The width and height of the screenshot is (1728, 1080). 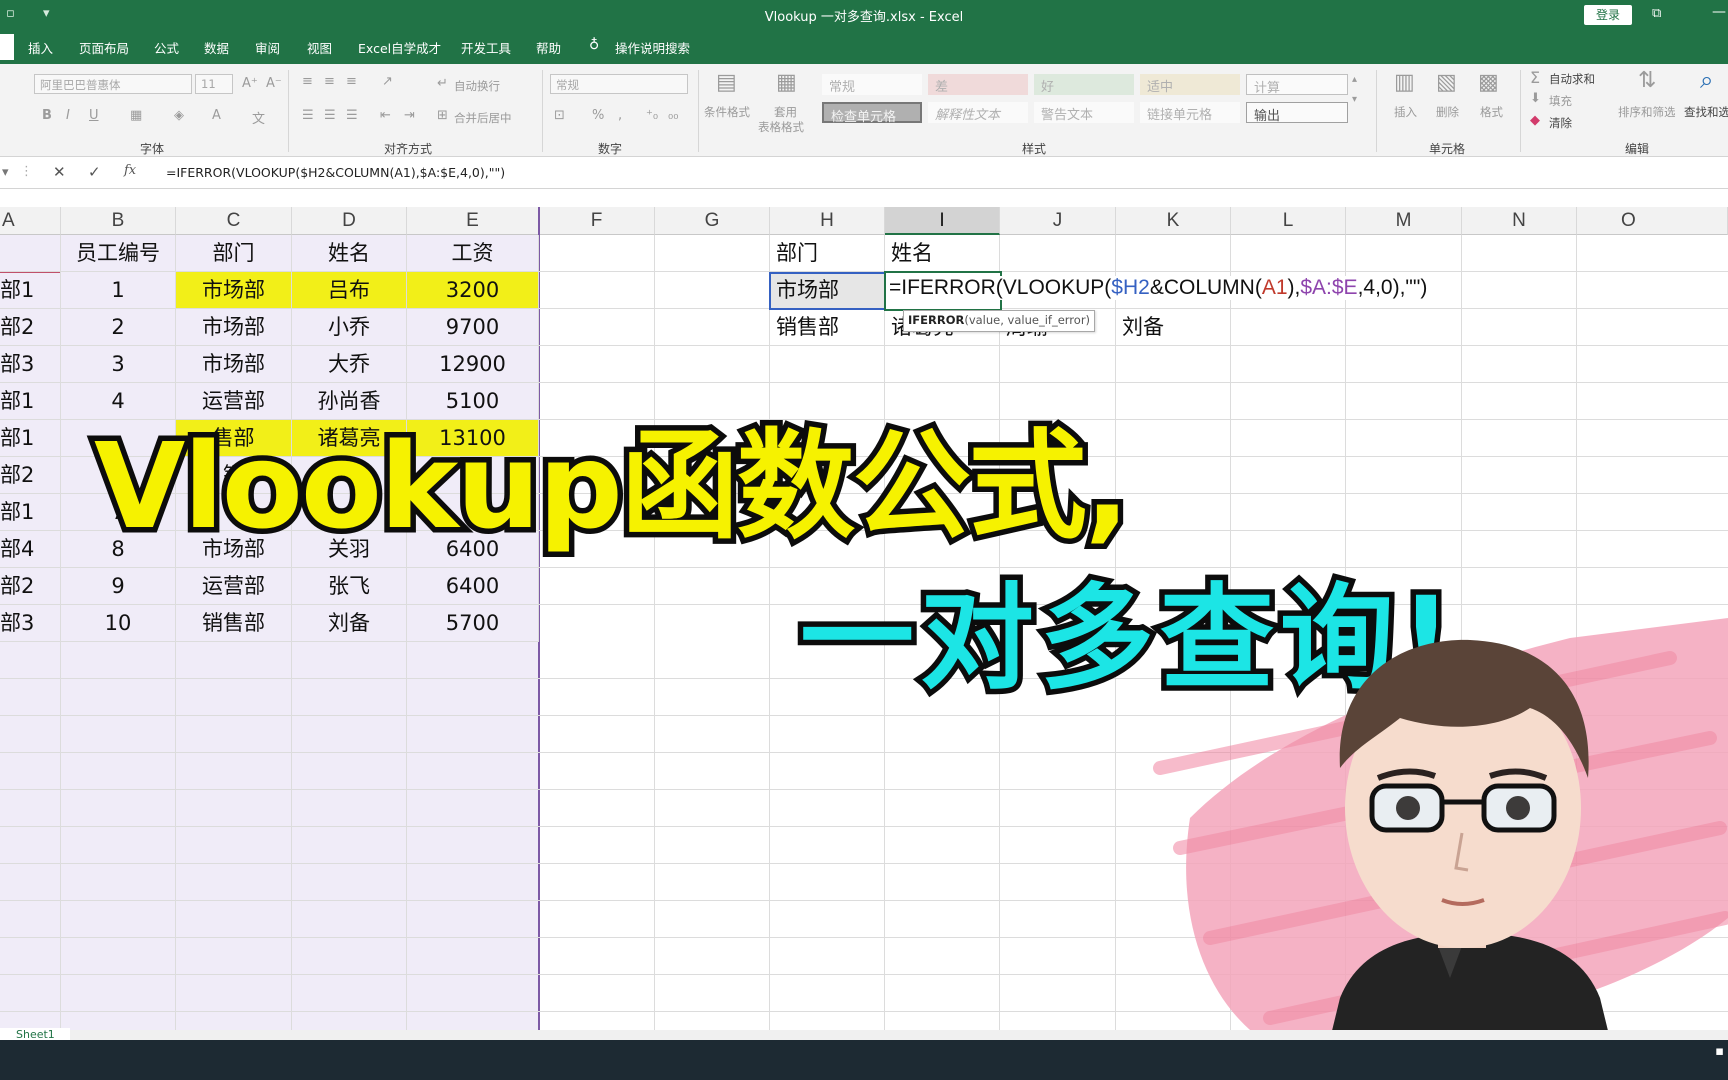 I want to click on column-header-M: M, so click(x=1404, y=221).